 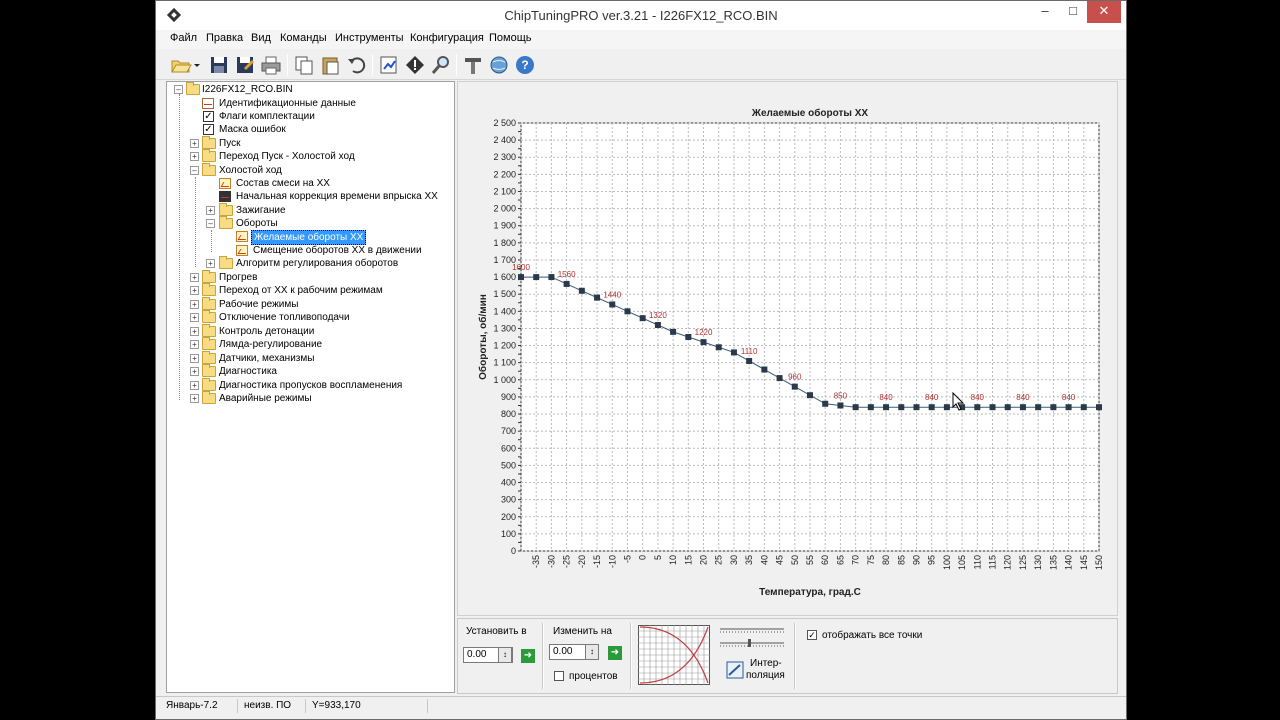 I want to click on tree-item-config-flags: ✓ Флаги комплектации, so click(x=309, y=116).